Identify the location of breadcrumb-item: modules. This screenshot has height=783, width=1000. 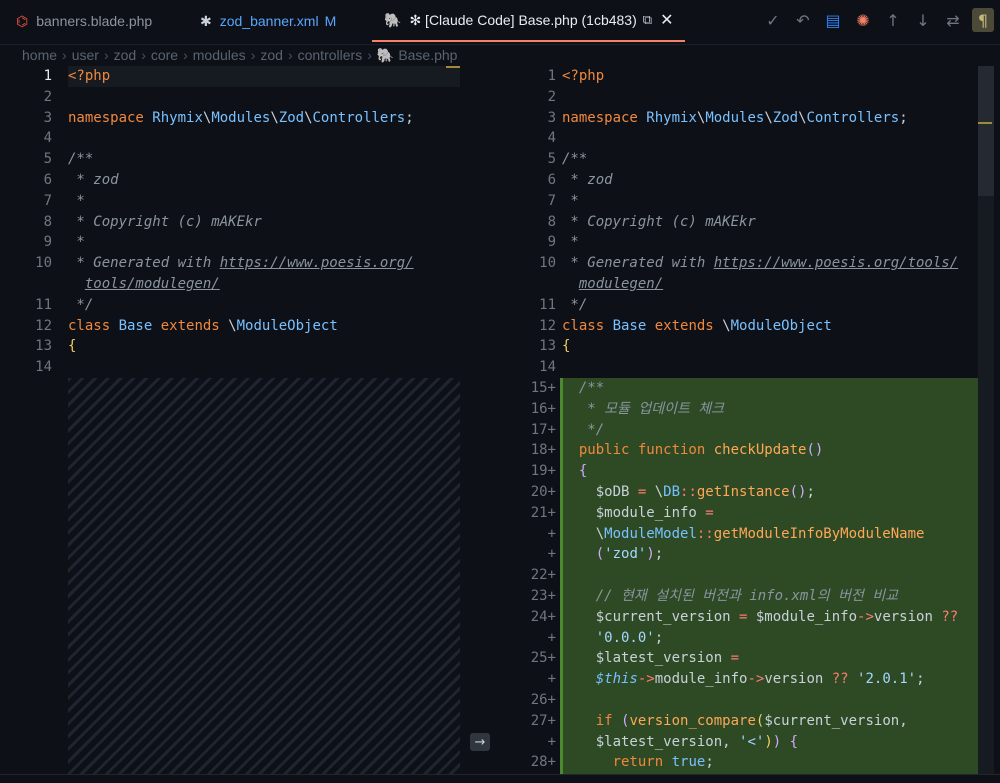
(219, 55).